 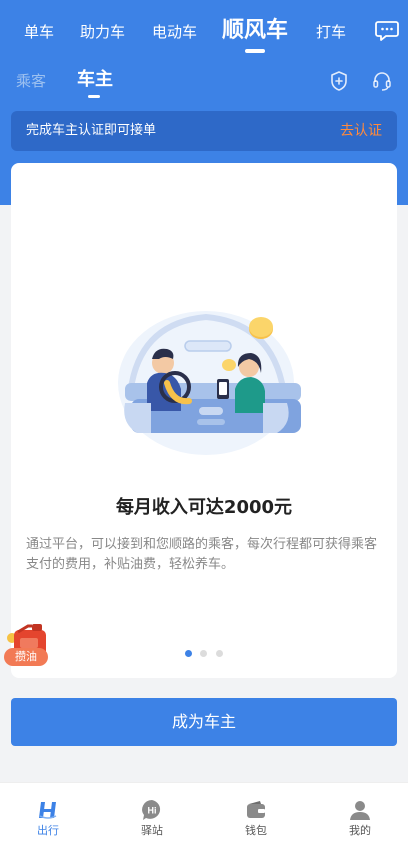 What do you see at coordinates (382, 81) in the screenshot?
I see `headset-icon` at bounding box center [382, 81].